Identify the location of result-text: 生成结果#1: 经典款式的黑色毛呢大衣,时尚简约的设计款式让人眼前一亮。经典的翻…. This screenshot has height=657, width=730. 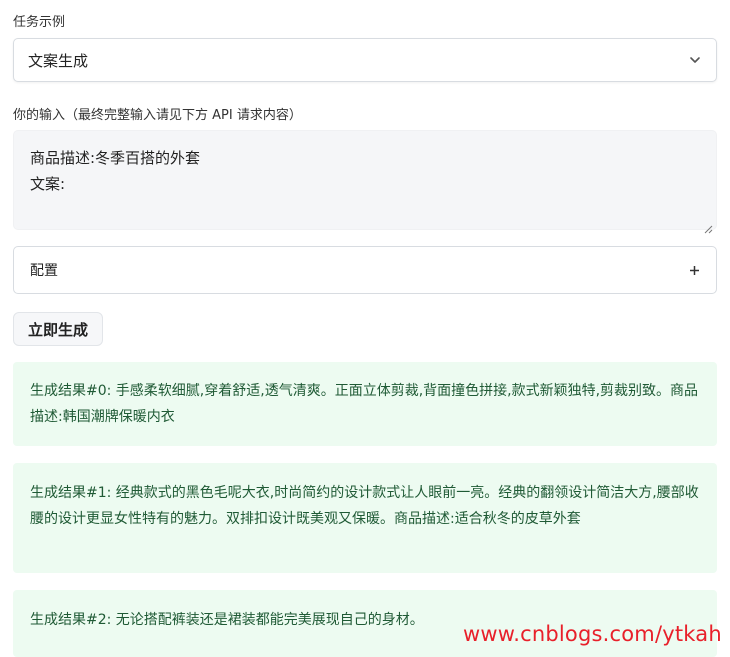
(364, 506).